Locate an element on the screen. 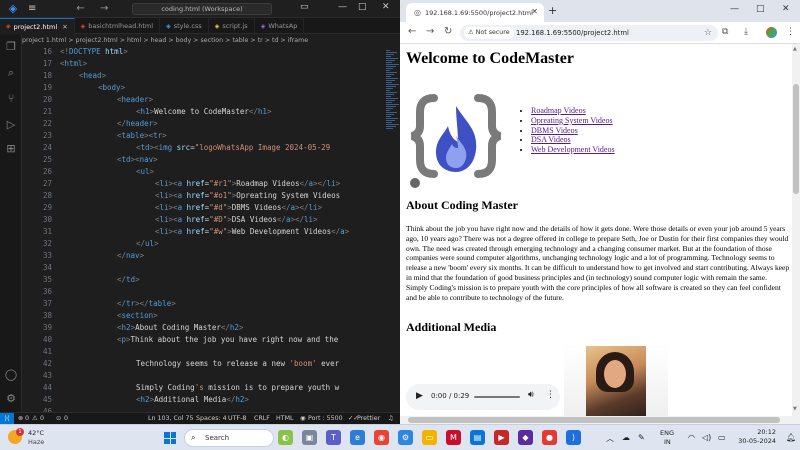  code-line: 33 </nav> is located at coordinates (211, 256).